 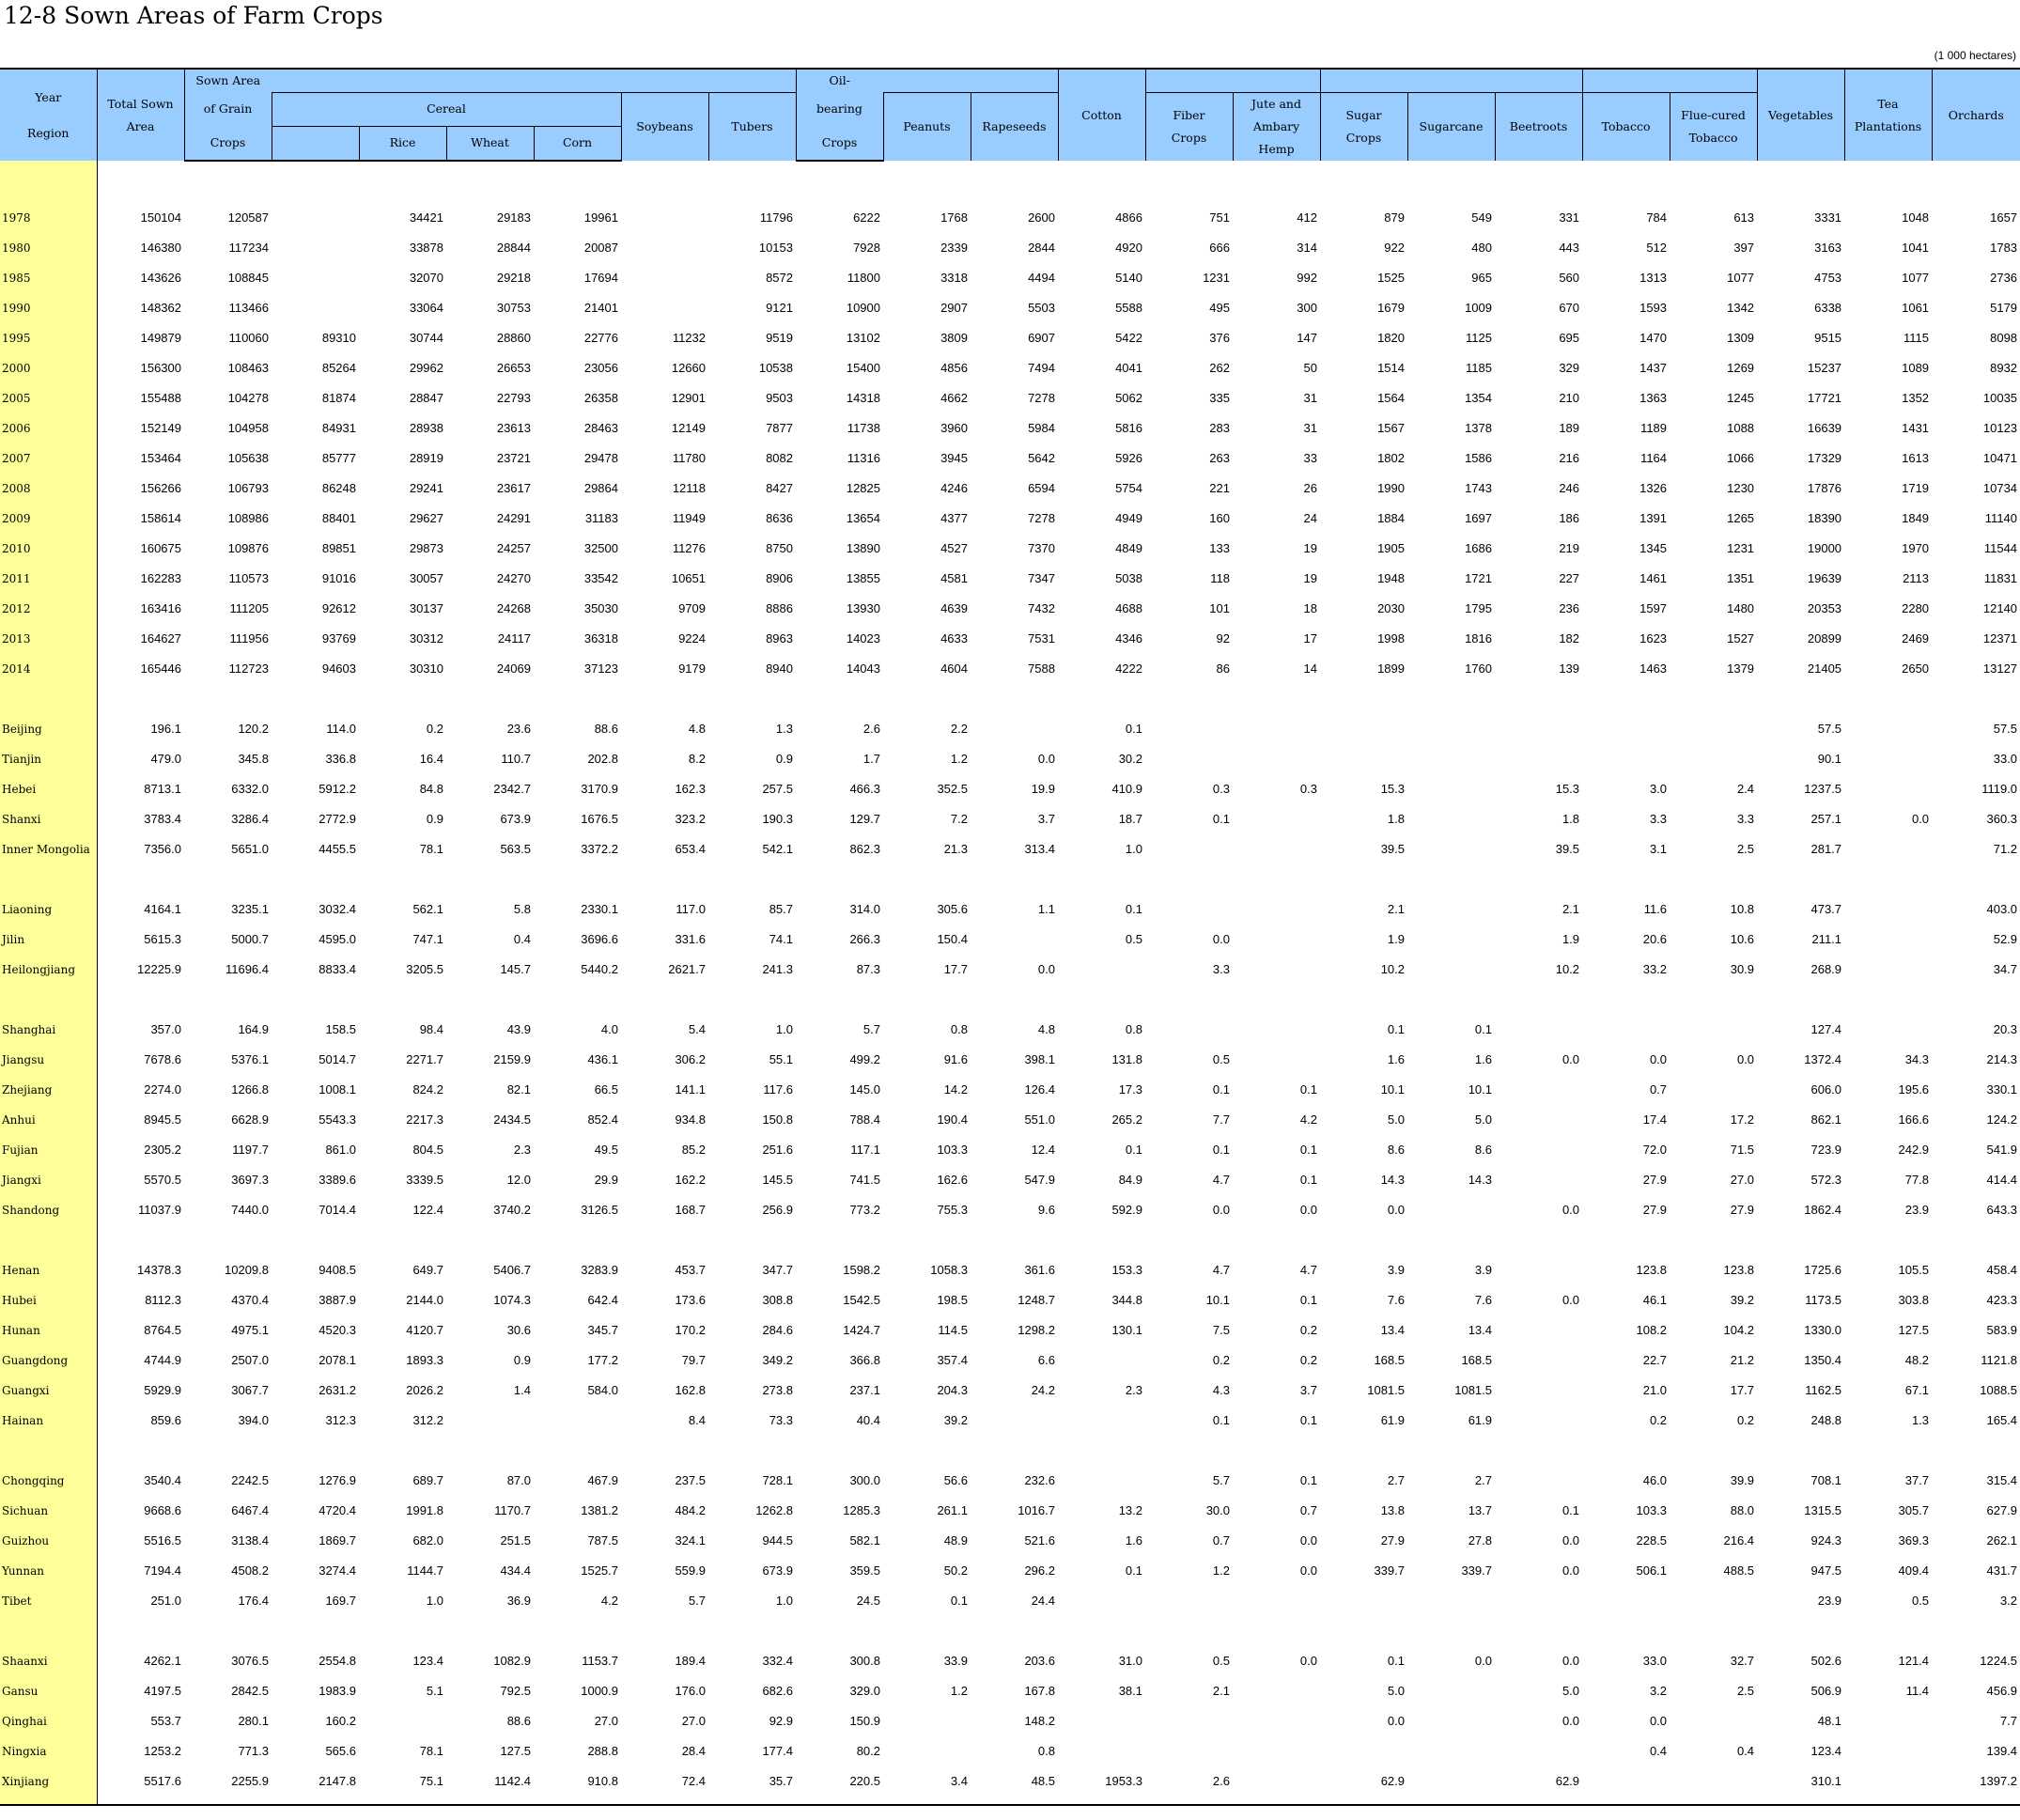 What do you see at coordinates (250, 1330) in the screenshot?
I see `table-cell: 4975.1` at bounding box center [250, 1330].